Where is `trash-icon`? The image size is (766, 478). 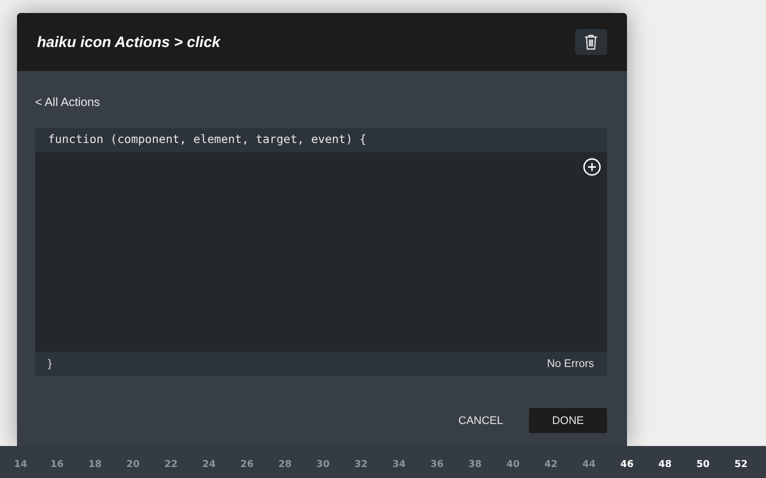 trash-icon is located at coordinates (591, 42).